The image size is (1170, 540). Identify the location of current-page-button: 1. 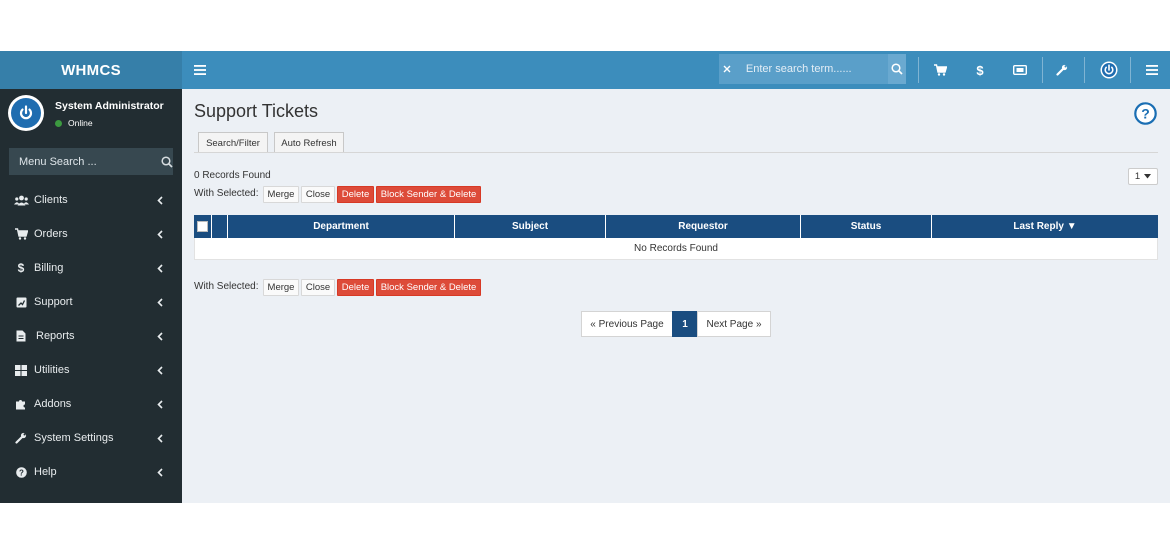
(685, 324).